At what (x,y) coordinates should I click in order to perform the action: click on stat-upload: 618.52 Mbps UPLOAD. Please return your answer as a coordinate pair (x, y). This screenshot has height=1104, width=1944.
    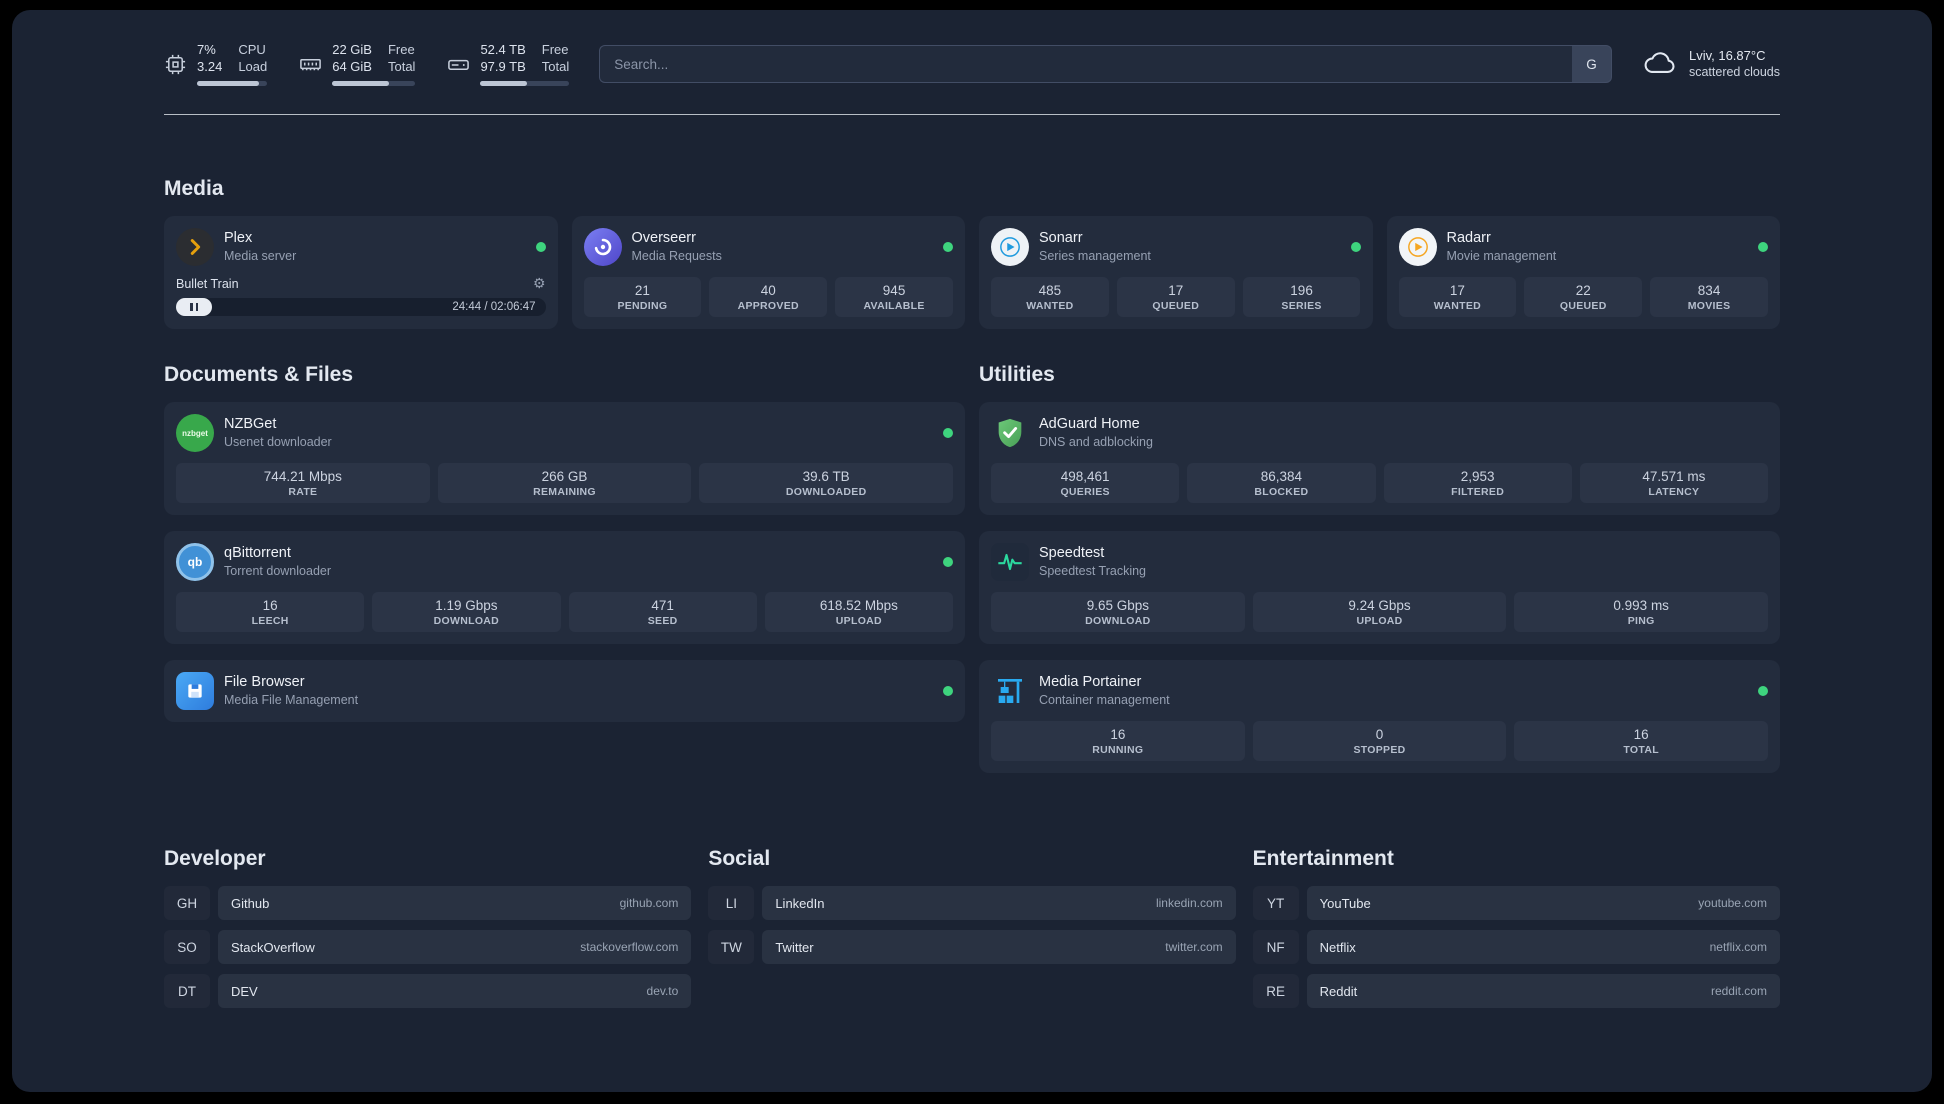
    Looking at the image, I should click on (858, 612).